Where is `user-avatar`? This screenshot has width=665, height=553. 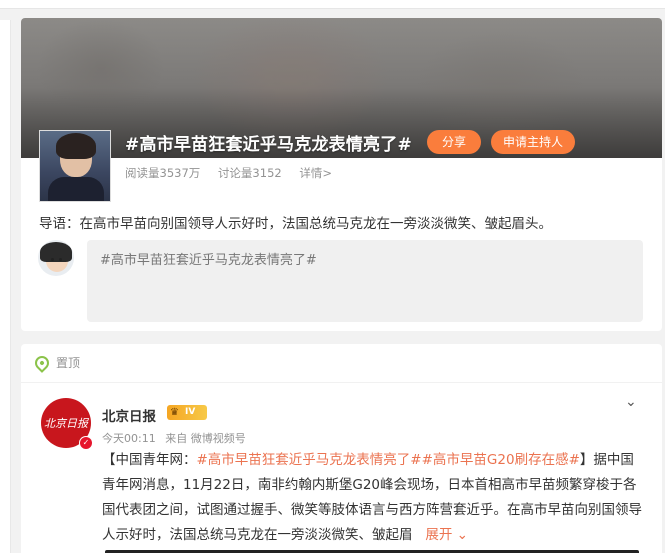
user-avatar is located at coordinates (56, 258).